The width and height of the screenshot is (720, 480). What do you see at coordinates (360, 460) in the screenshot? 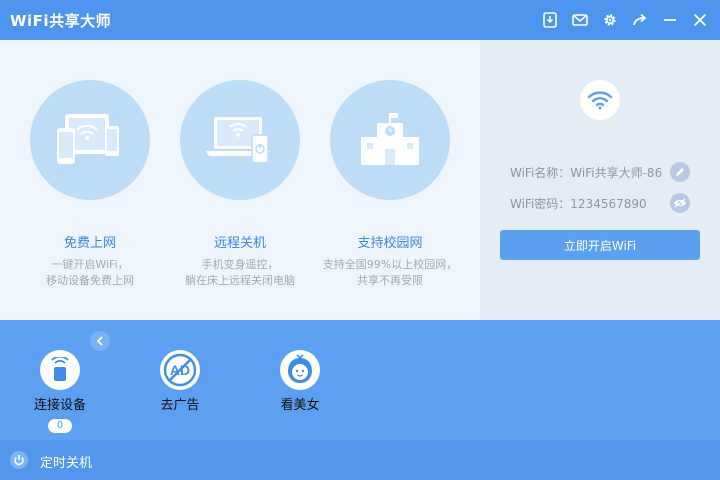
I see `footer-bar: 定时关机` at bounding box center [360, 460].